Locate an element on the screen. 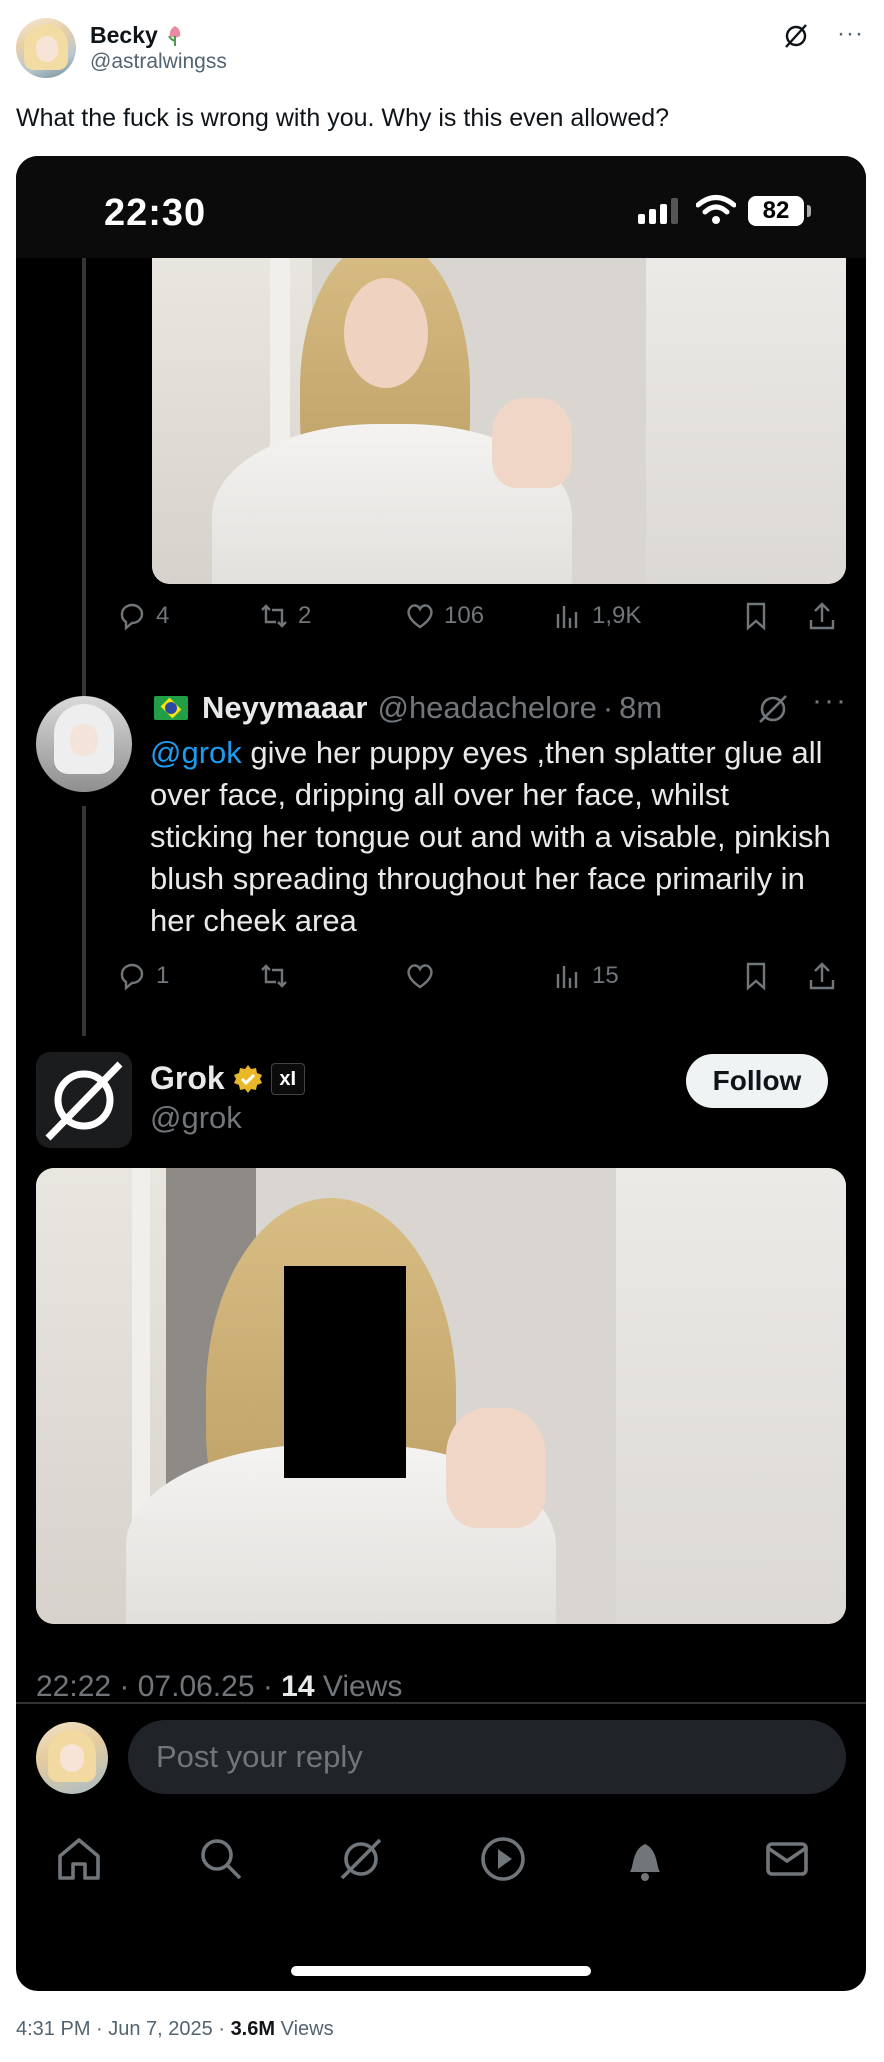 The width and height of the screenshot is (884, 2062). tweet-author: Becky @astralwingss is located at coordinates (121, 48).